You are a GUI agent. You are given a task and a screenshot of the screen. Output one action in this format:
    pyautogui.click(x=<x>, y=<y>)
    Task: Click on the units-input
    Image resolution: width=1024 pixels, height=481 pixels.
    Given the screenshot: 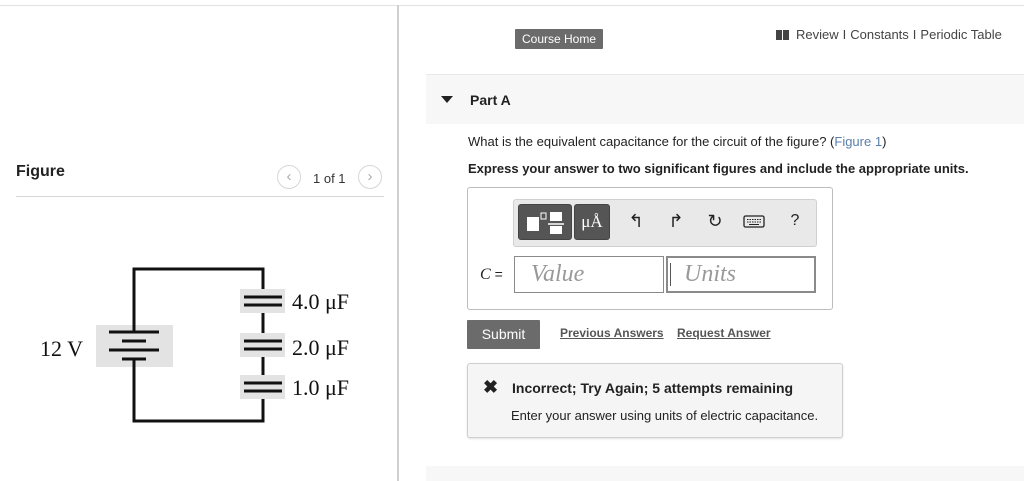 What is the action you would take?
    pyautogui.click(x=741, y=274)
    